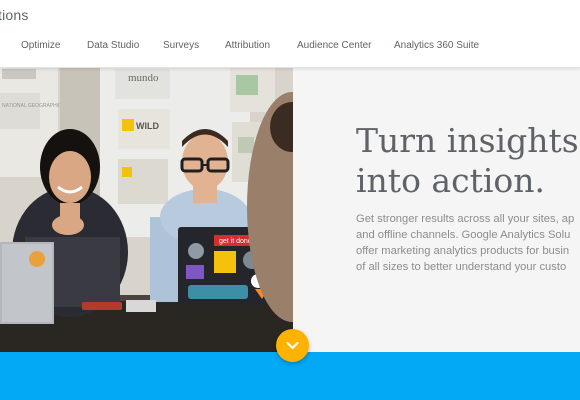 This screenshot has width=580, height=400. I want to click on nav-item-surveys: Surveys, so click(181, 45).